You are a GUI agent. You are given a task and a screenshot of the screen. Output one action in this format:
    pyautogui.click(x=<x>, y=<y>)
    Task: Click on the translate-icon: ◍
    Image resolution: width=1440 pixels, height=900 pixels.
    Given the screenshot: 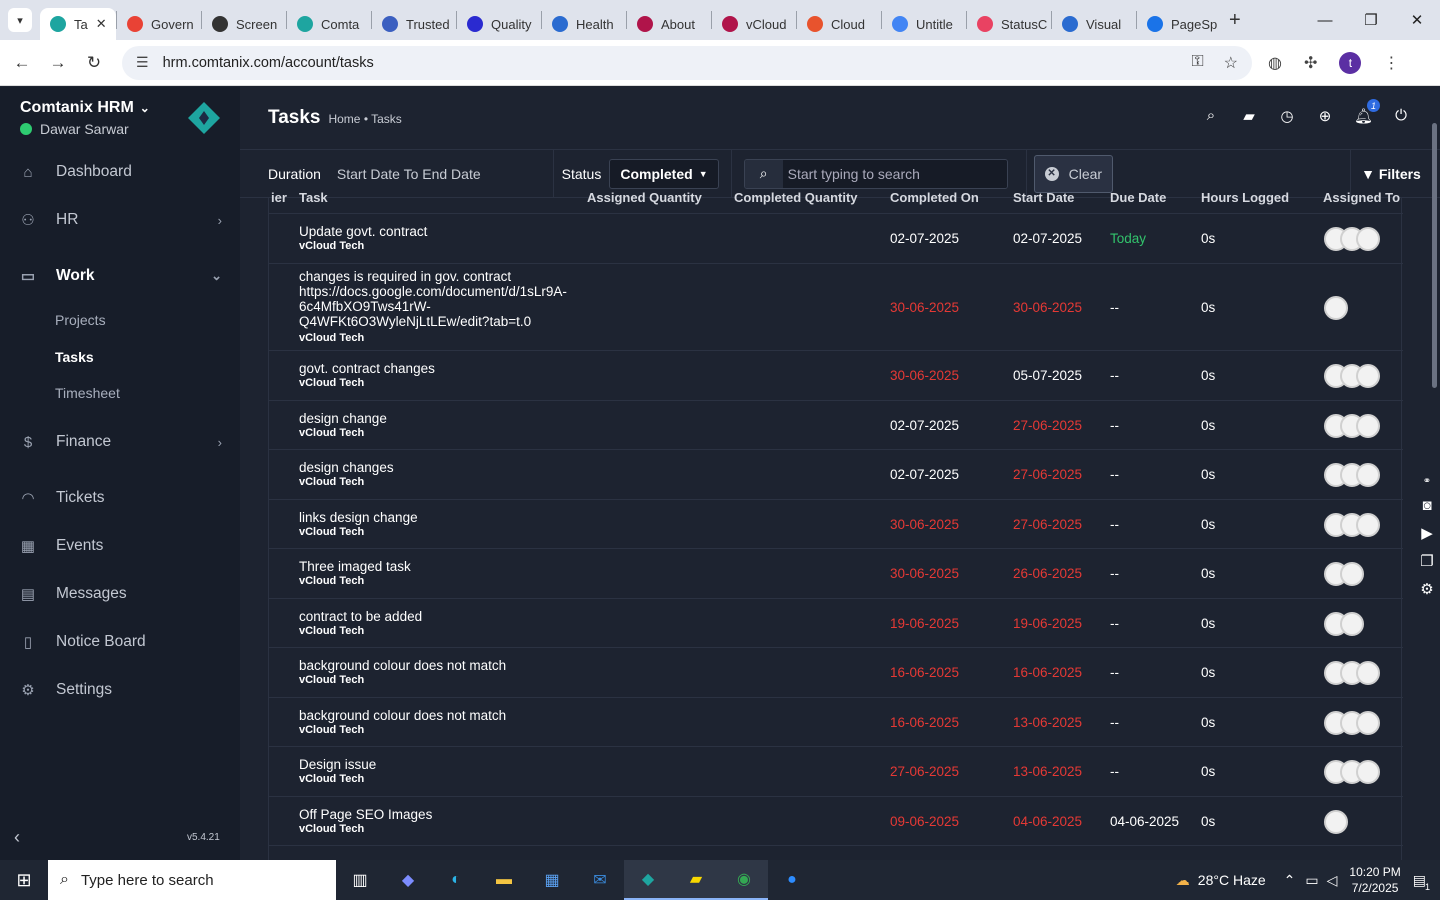 What is the action you would take?
    pyautogui.click(x=1275, y=63)
    